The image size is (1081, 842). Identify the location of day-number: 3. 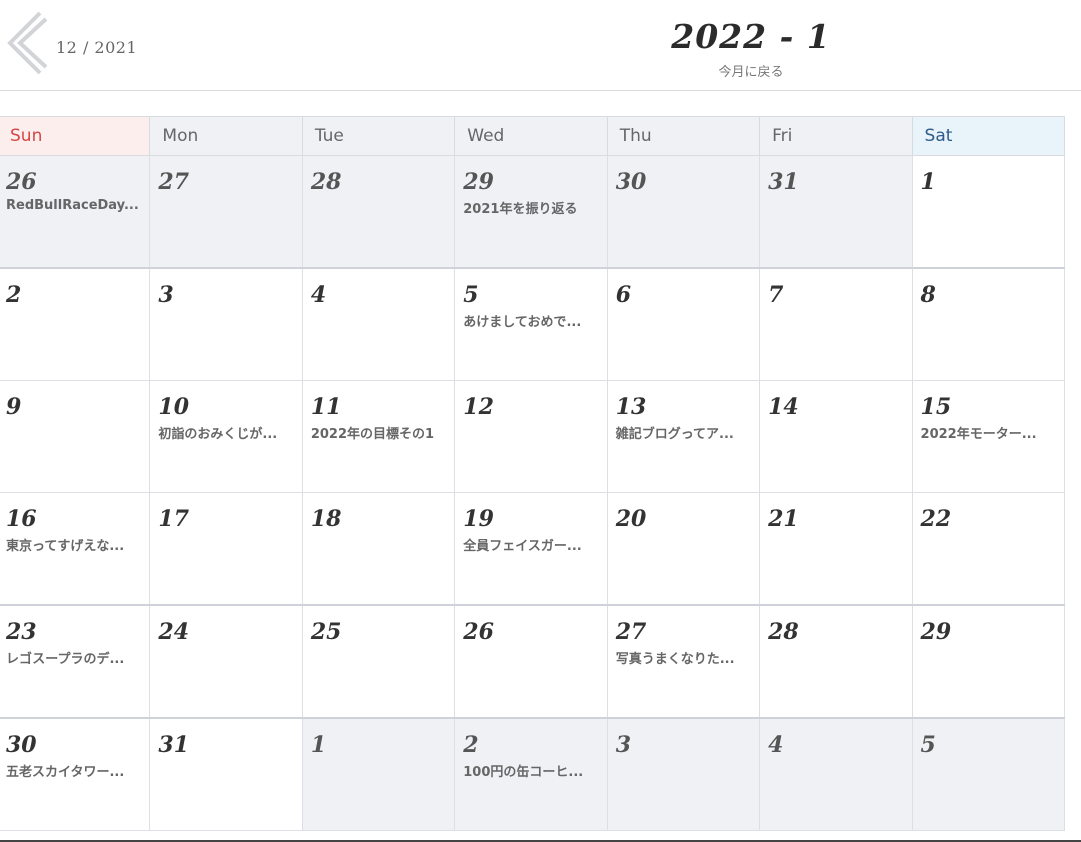
(166, 295).